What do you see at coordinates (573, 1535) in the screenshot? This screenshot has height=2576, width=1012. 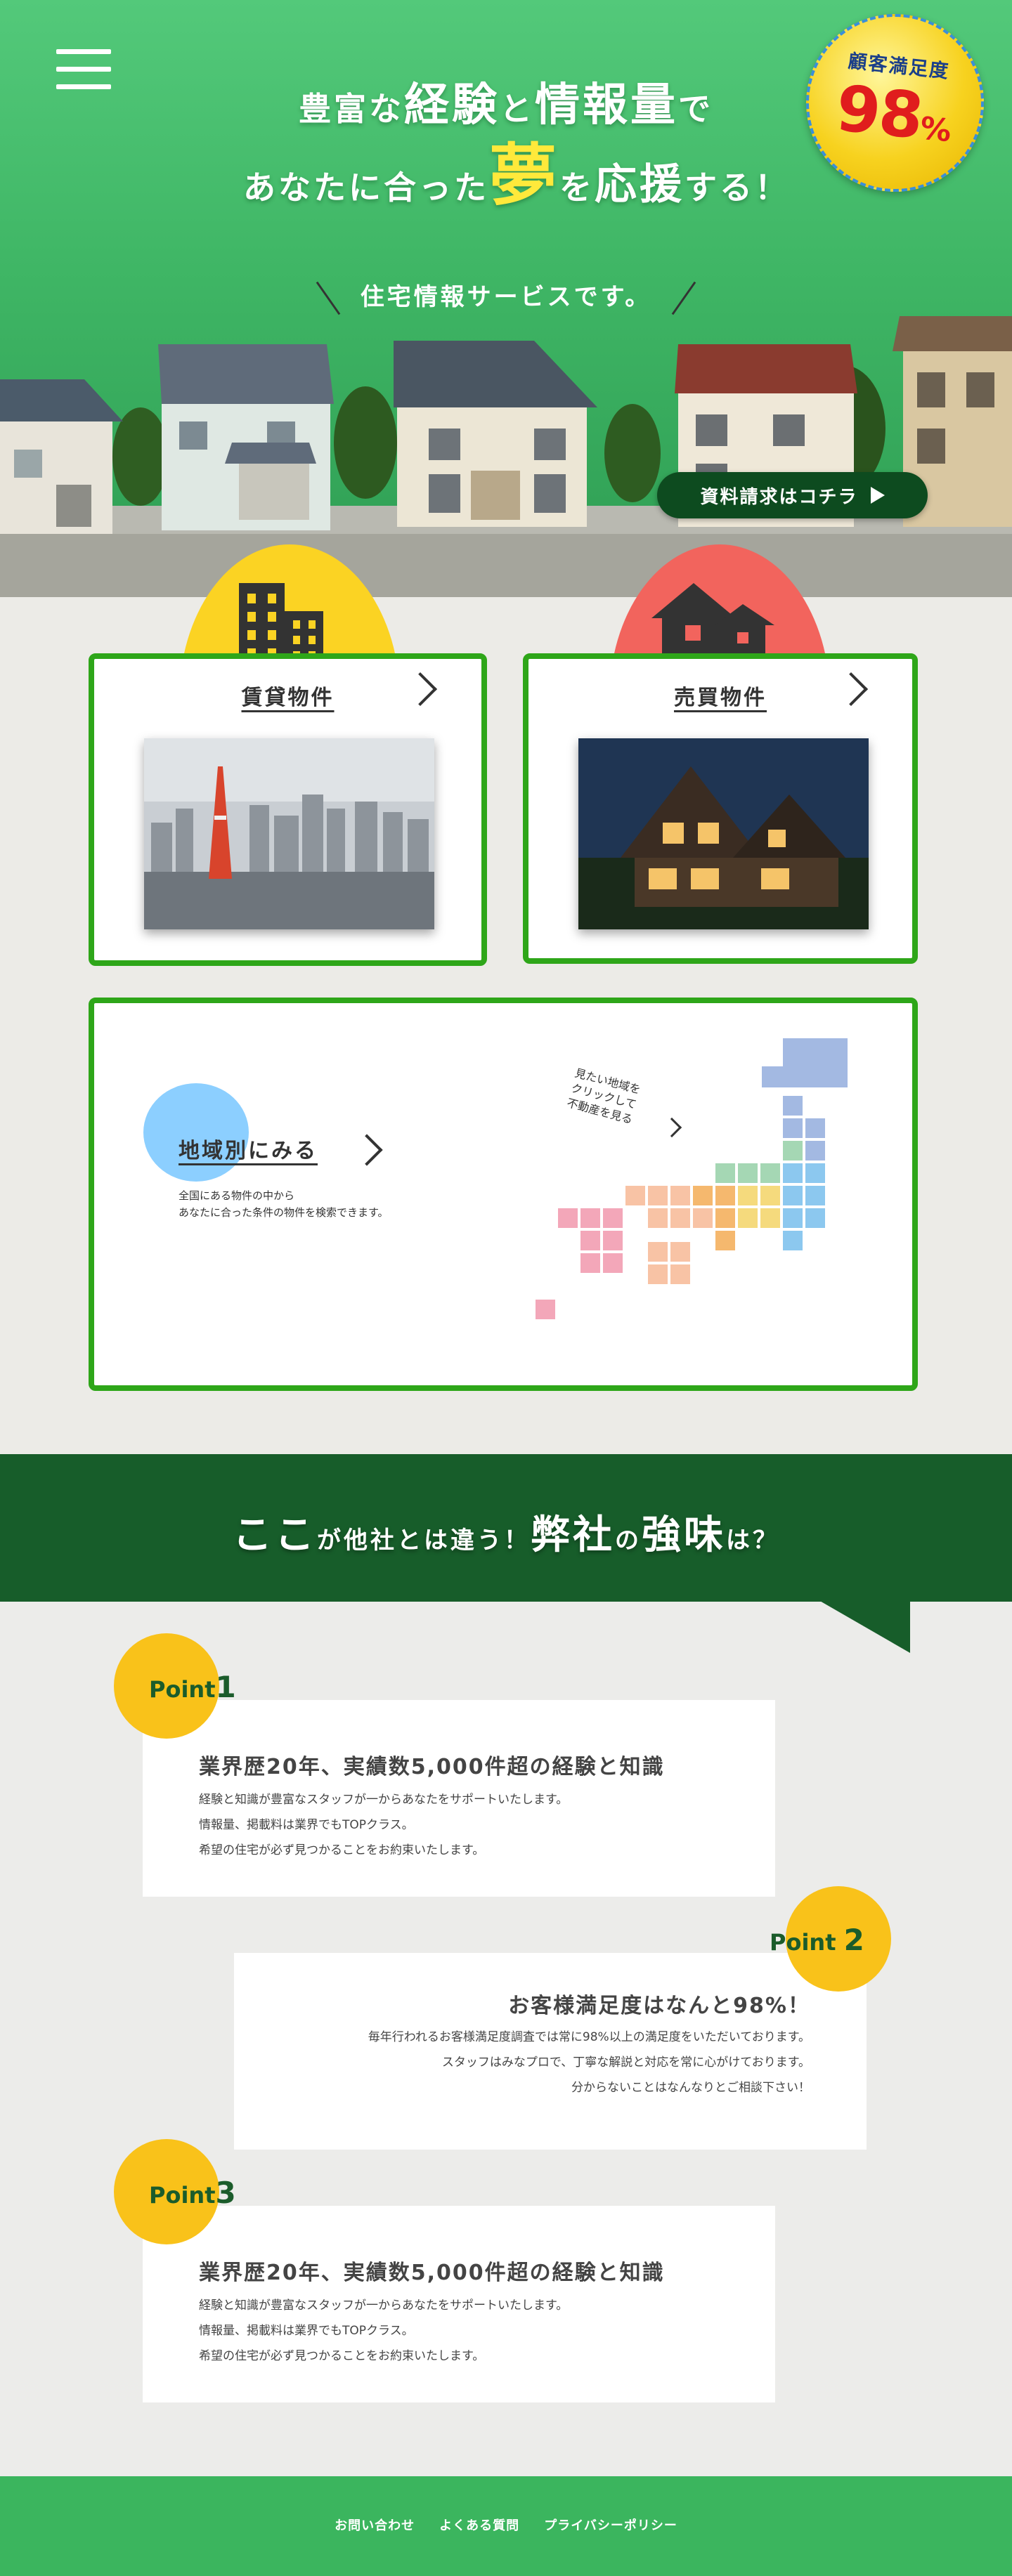 I see `heading-text: 弊社` at bounding box center [573, 1535].